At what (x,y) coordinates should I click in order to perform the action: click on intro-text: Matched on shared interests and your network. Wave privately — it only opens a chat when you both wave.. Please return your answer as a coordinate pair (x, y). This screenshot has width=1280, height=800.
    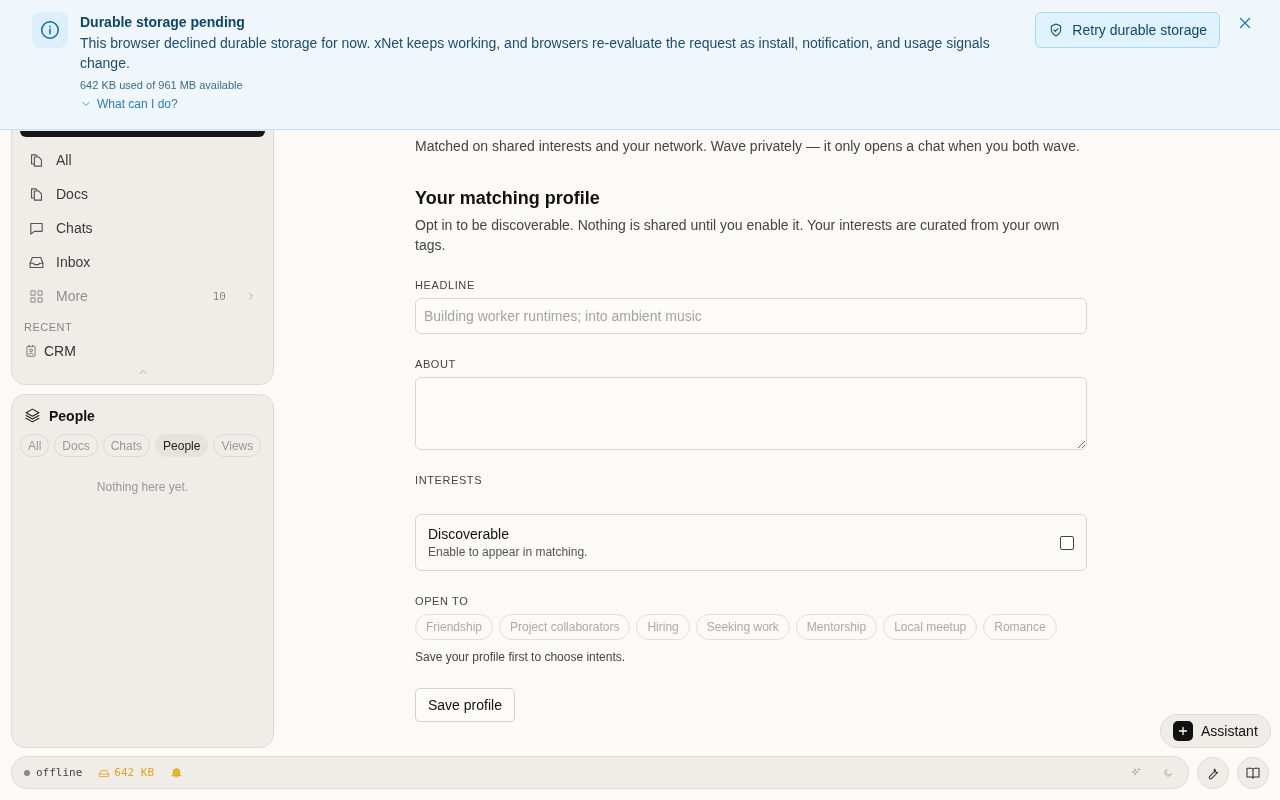
    Looking at the image, I should click on (748, 146).